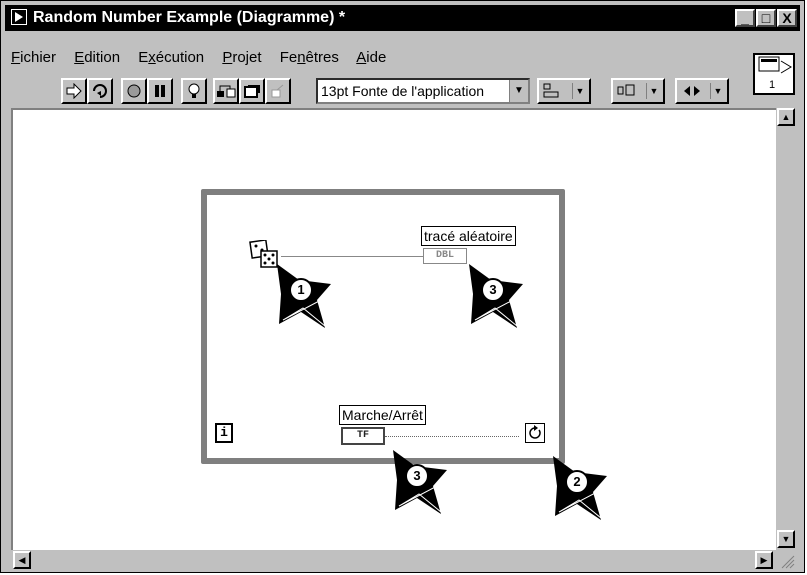  I want to click on resize-grip-icon, so click(788, 562).